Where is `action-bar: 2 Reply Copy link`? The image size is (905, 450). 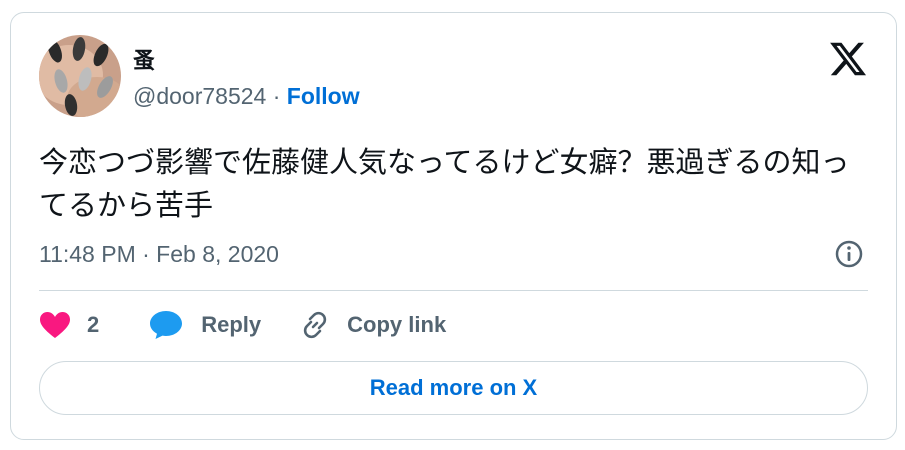
action-bar: 2 Reply Copy link is located at coordinates (242, 325).